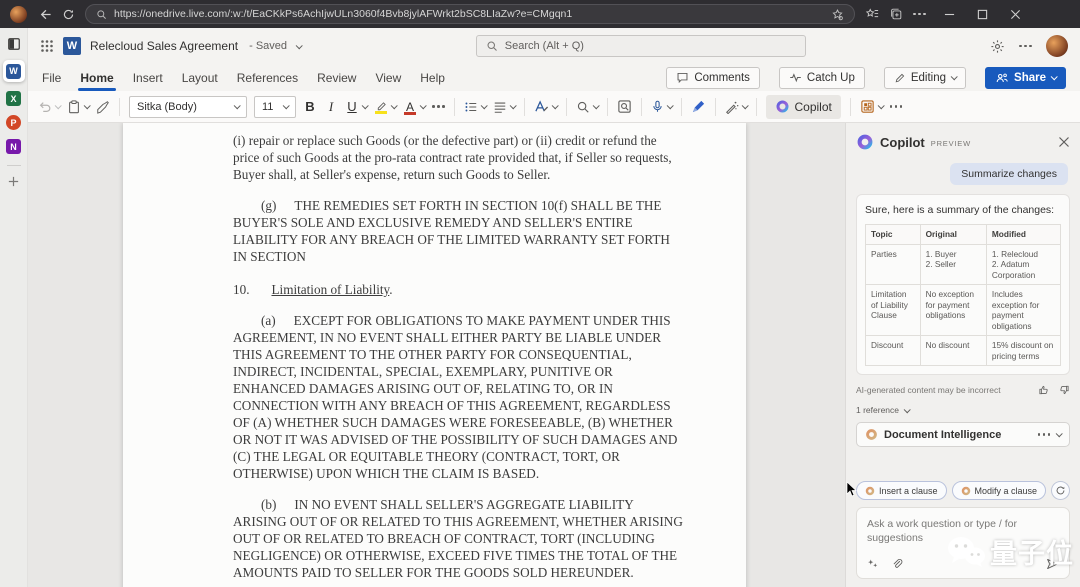 Image resolution: width=1080 pixels, height=587 pixels. I want to click on font-size-select: 11, so click(275, 106).